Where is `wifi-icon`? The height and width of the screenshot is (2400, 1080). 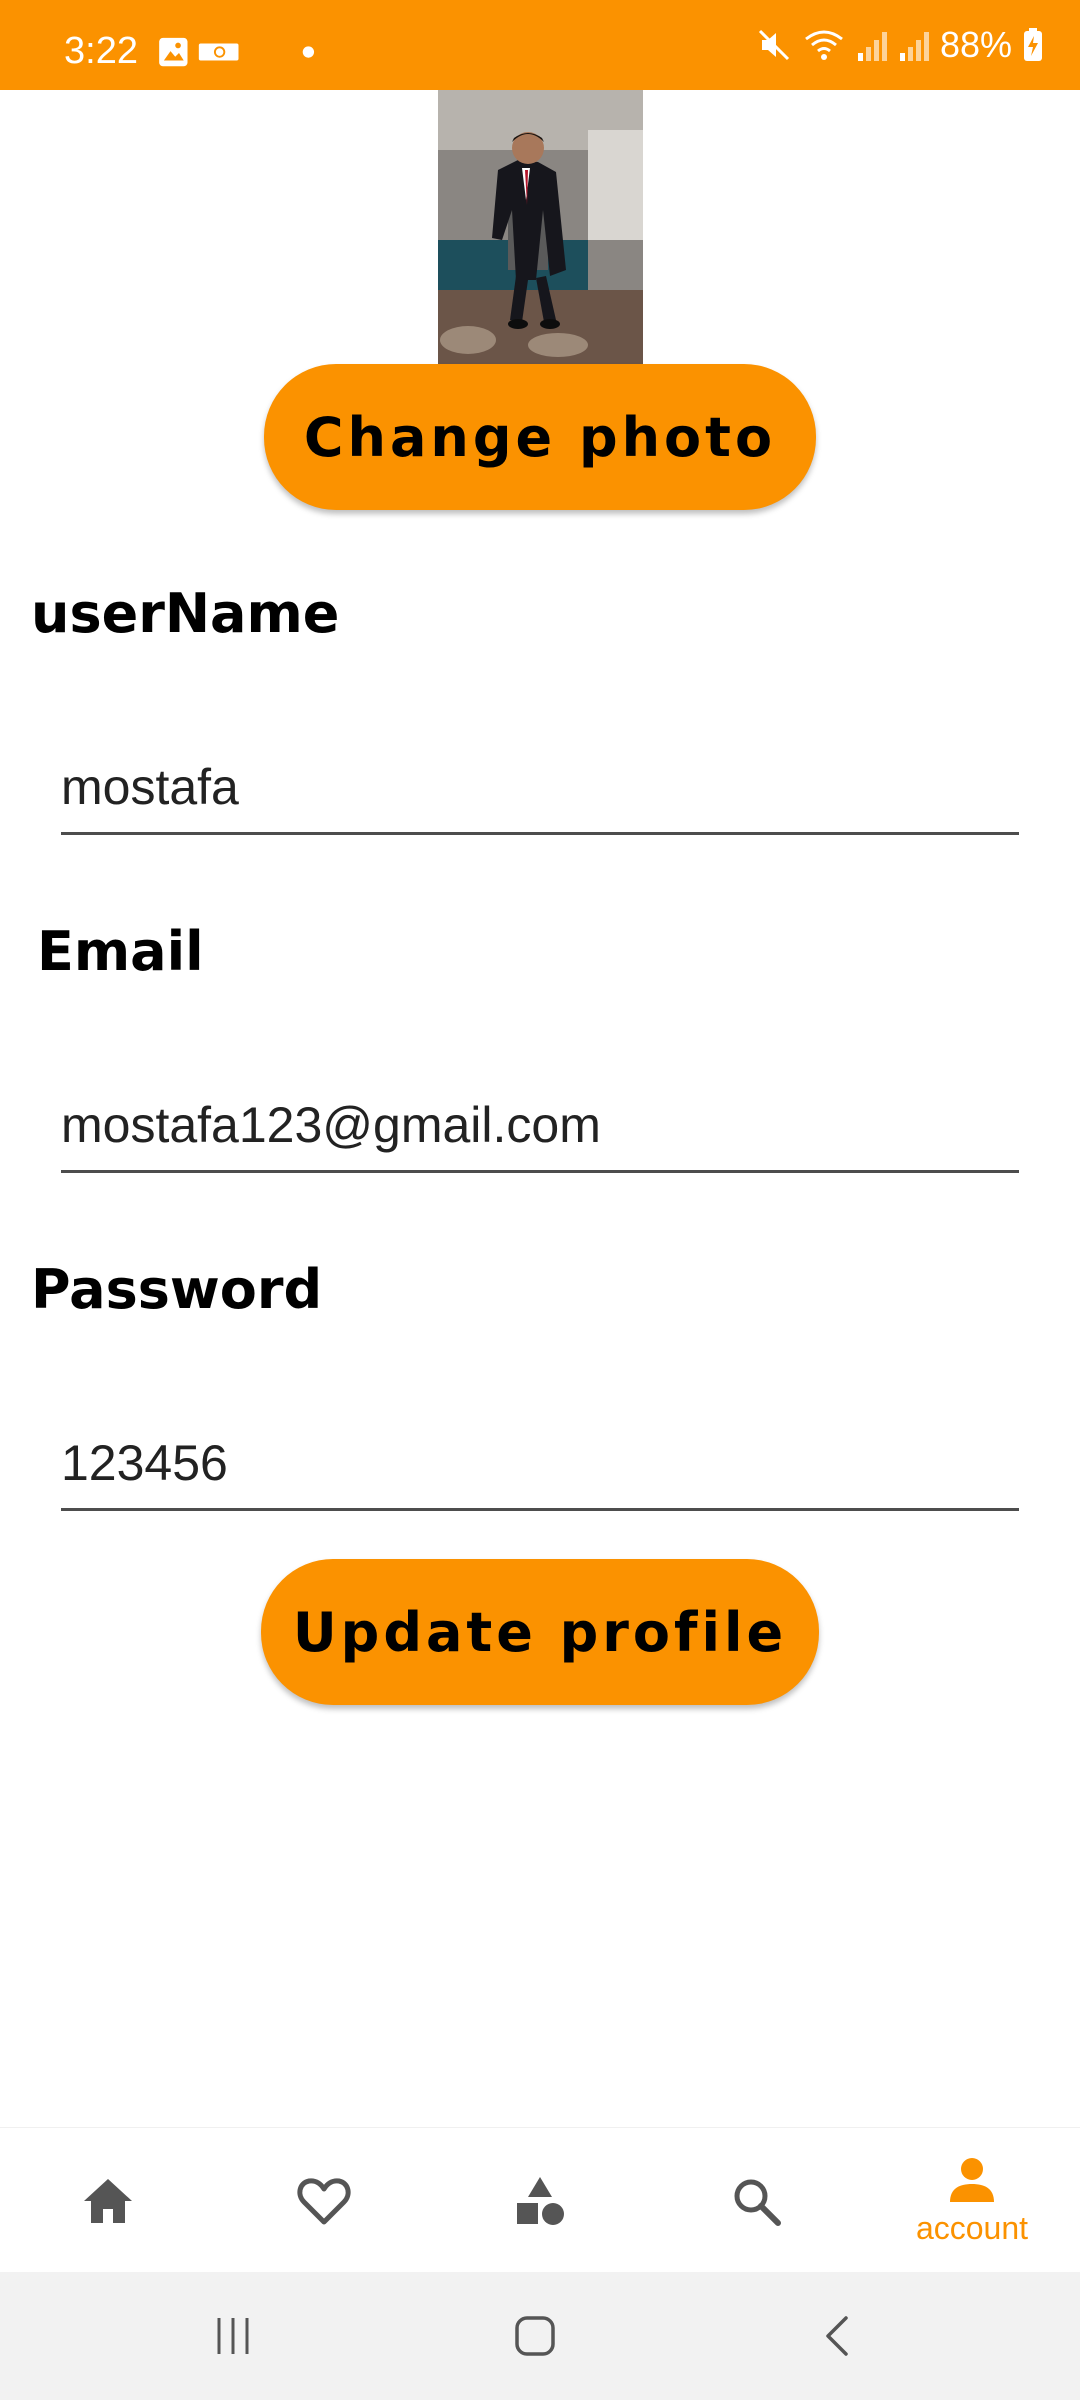
wifi-icon is located at coordinates (824, 45).